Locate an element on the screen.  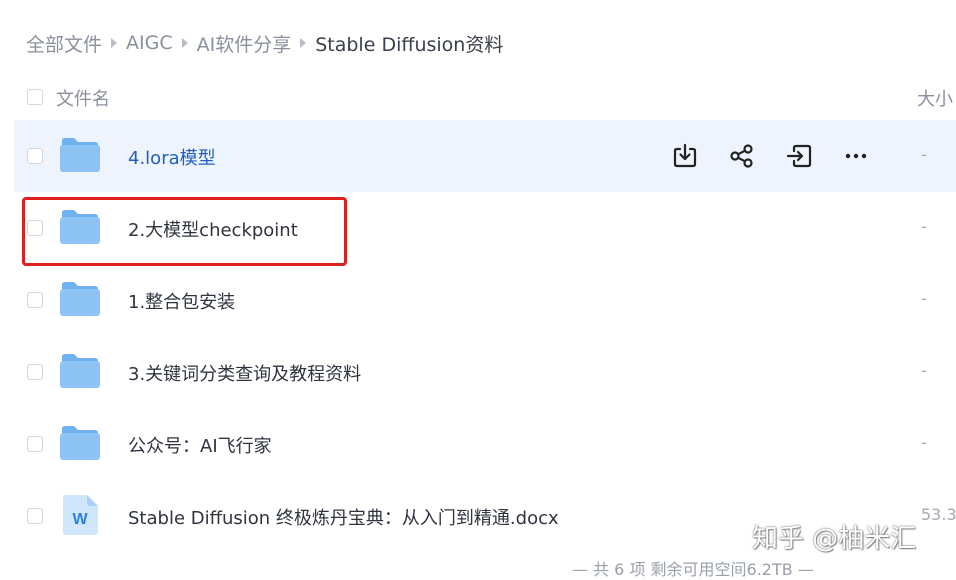
doc-icon-letter: W is located at coordinates (80, 519).